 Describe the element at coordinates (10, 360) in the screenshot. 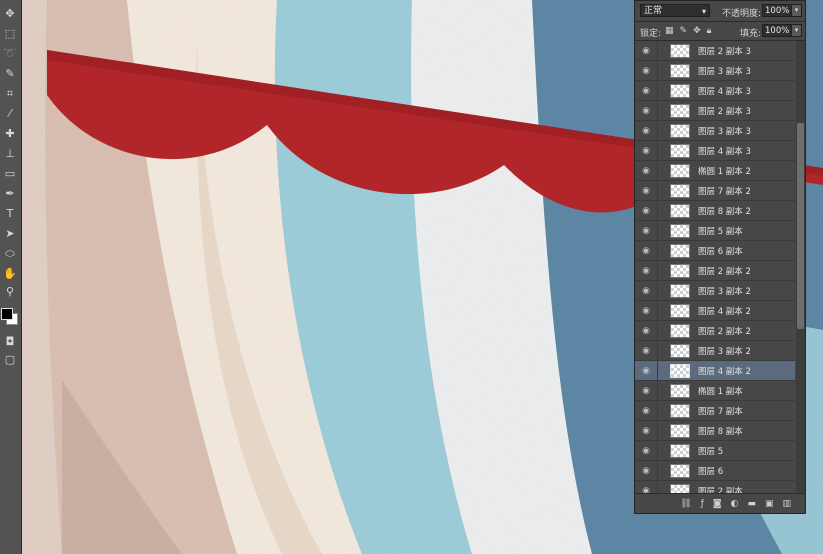

I see `screen-mode-icon: ▢` at that location.